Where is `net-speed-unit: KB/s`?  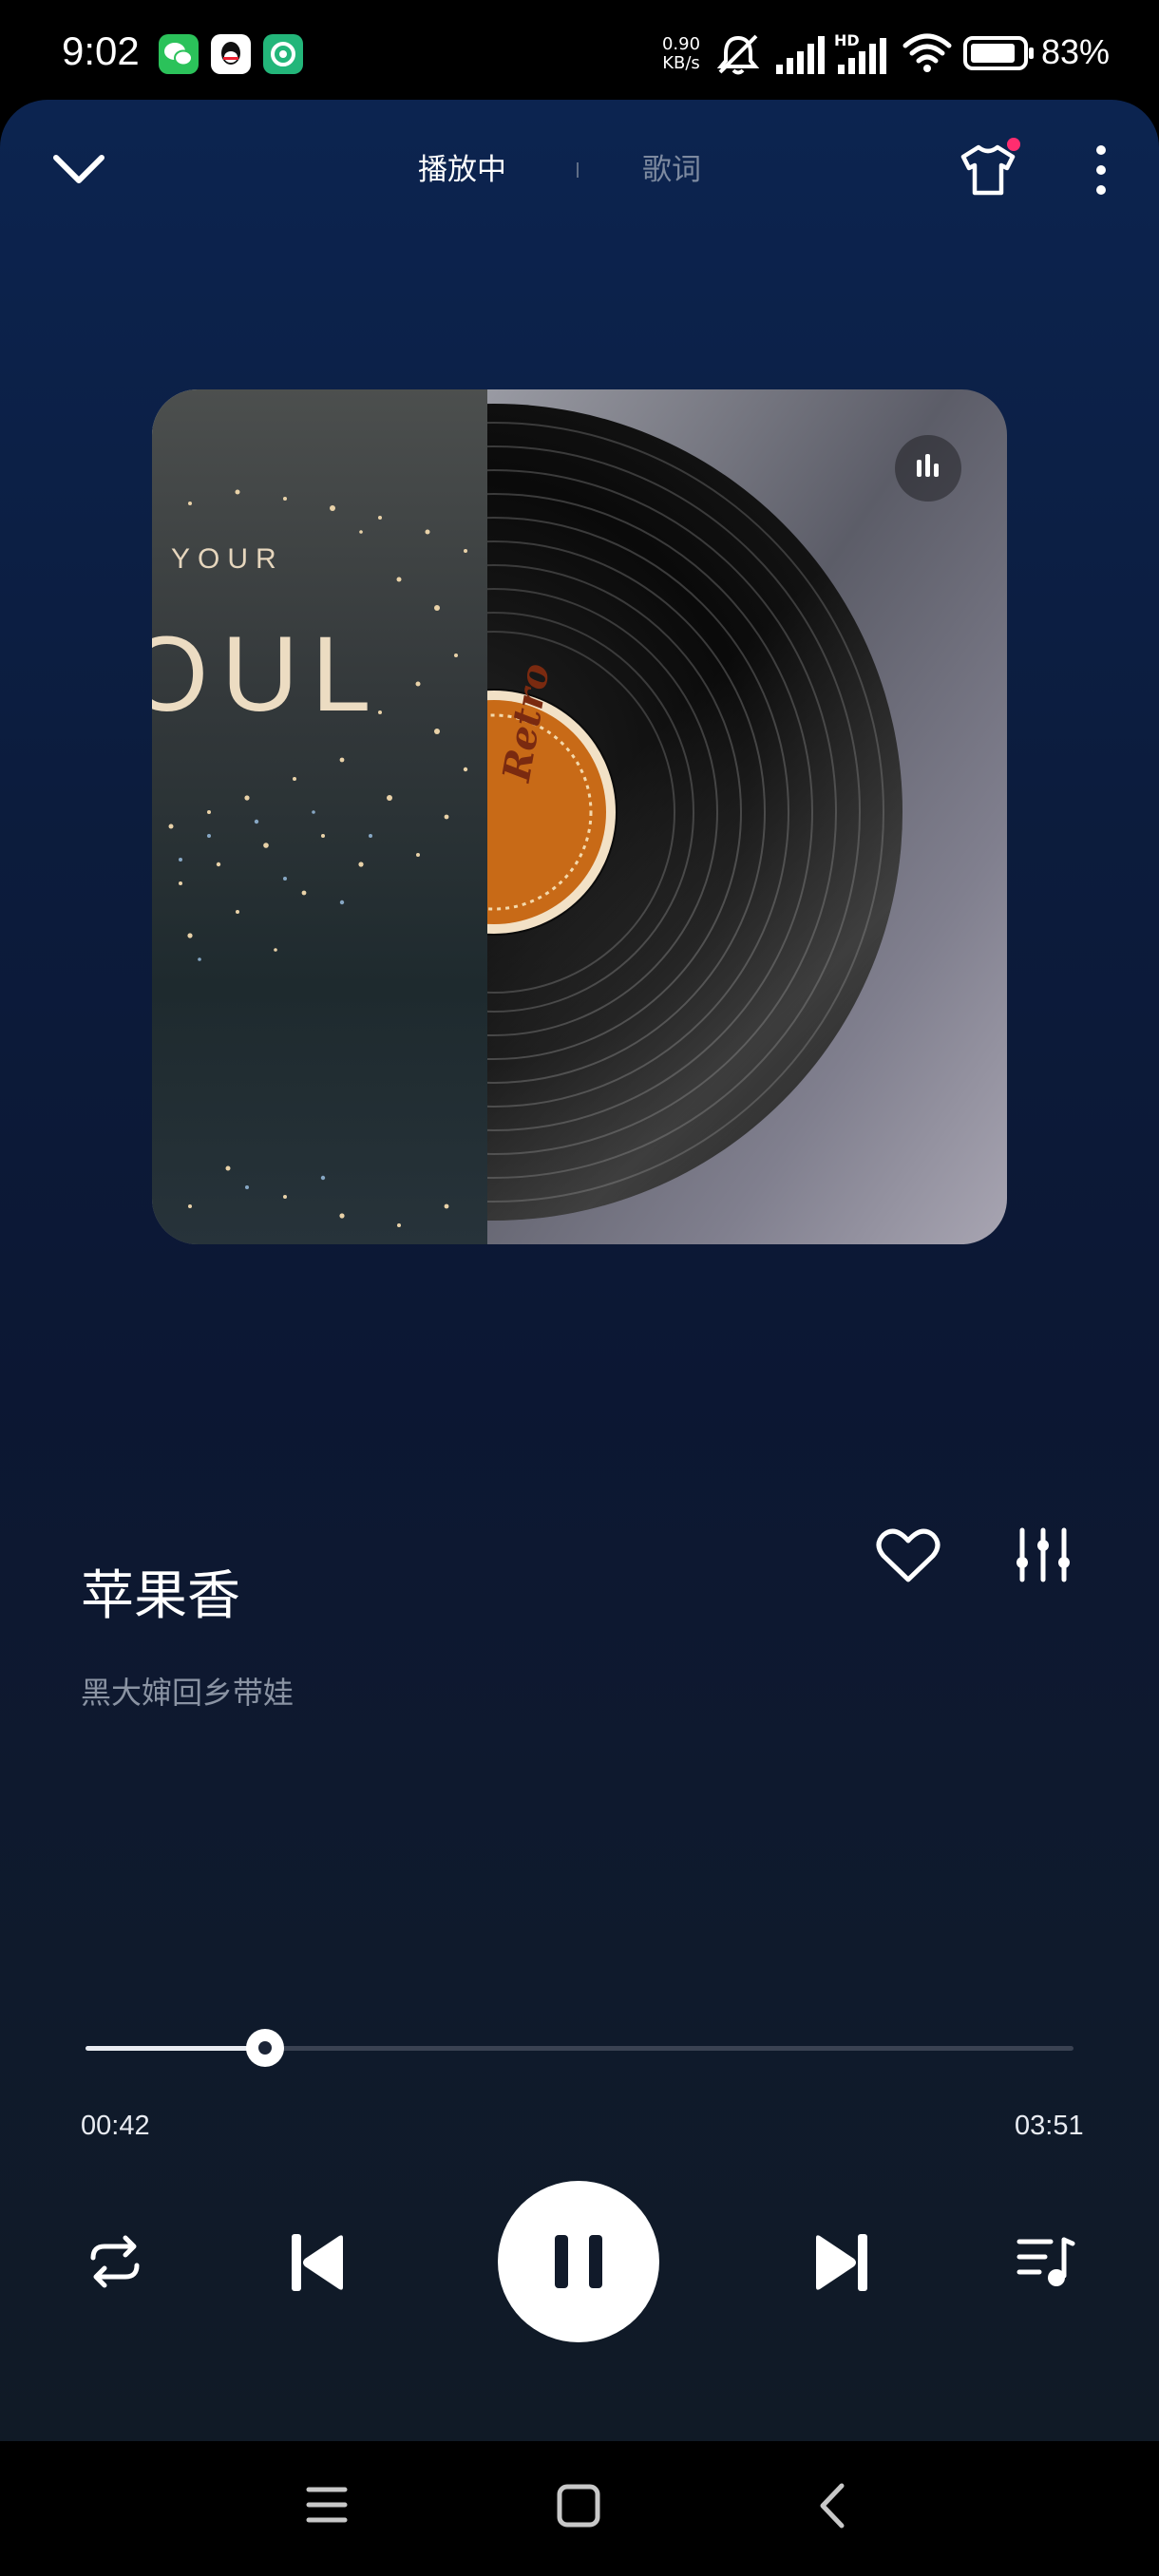 net-speed-unit: KB/s is located at coordinates (681, 63).